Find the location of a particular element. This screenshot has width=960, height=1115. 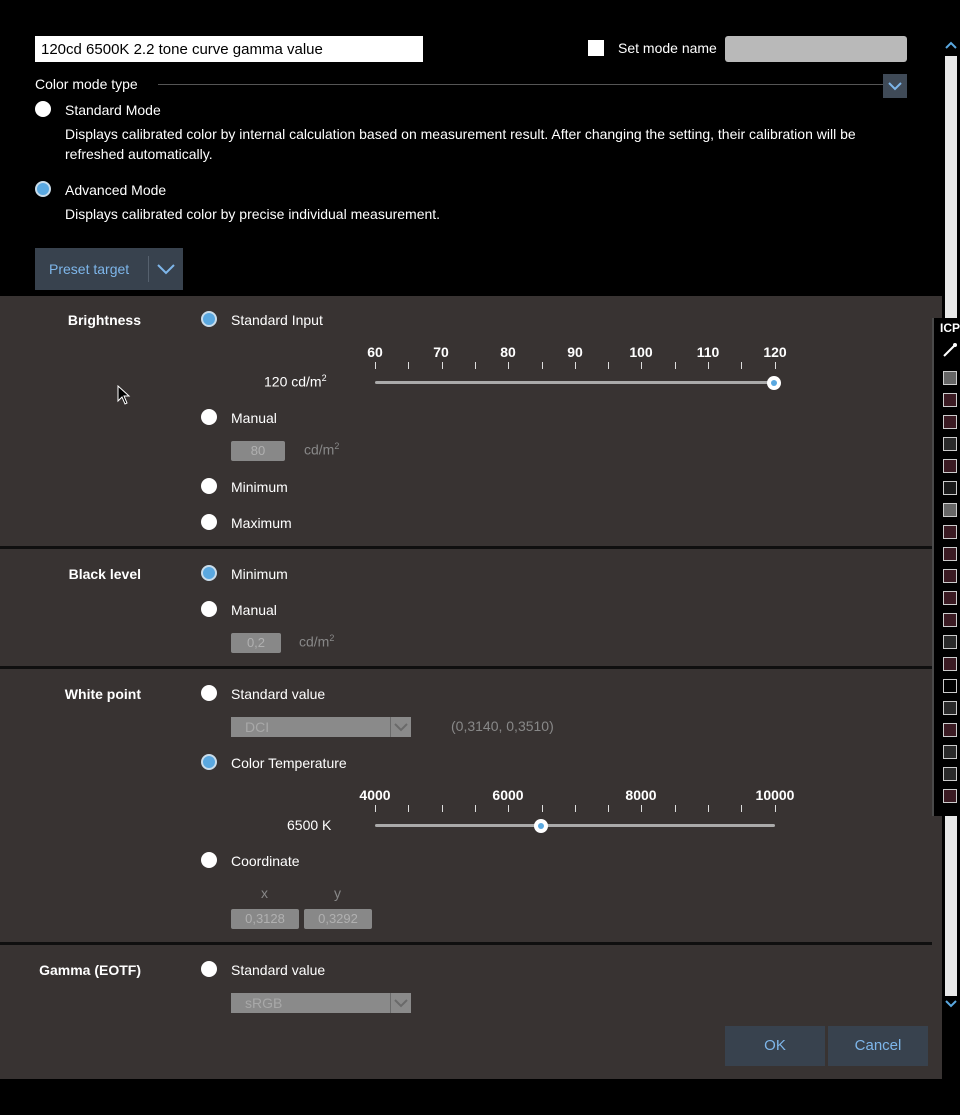

color-mode-type-label: Color mode type is located at coordinates (86, 84).